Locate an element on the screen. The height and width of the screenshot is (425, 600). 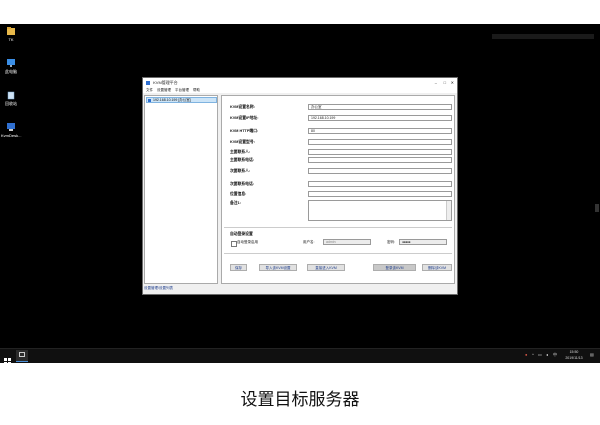
port-field: 80 is located at coordinates (380, 131).